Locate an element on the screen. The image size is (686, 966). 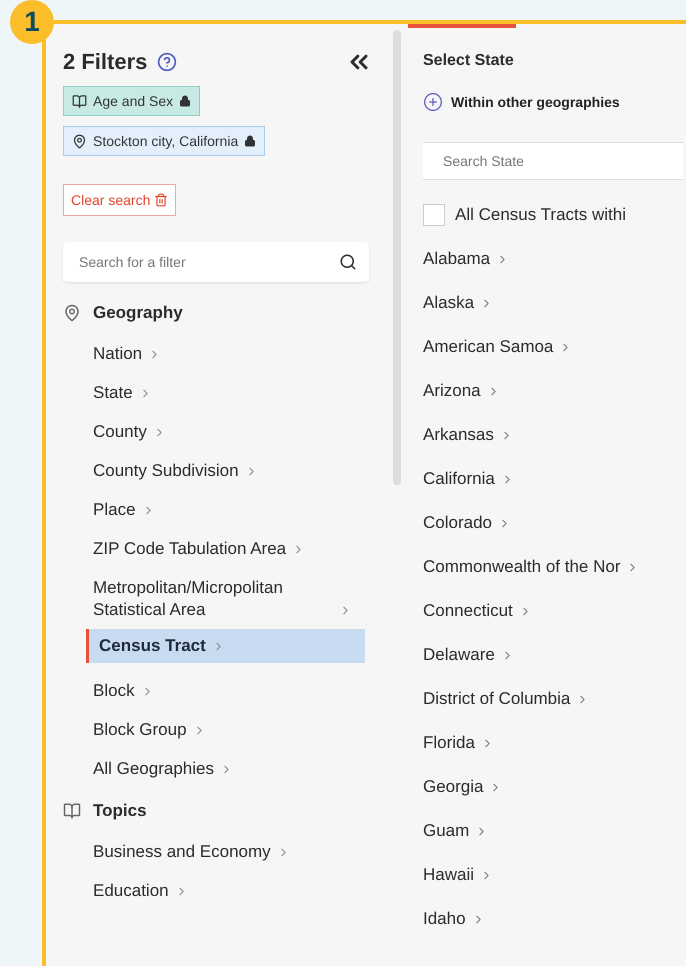
chip-label: Age and Sex is located at coordinates (133, 101).